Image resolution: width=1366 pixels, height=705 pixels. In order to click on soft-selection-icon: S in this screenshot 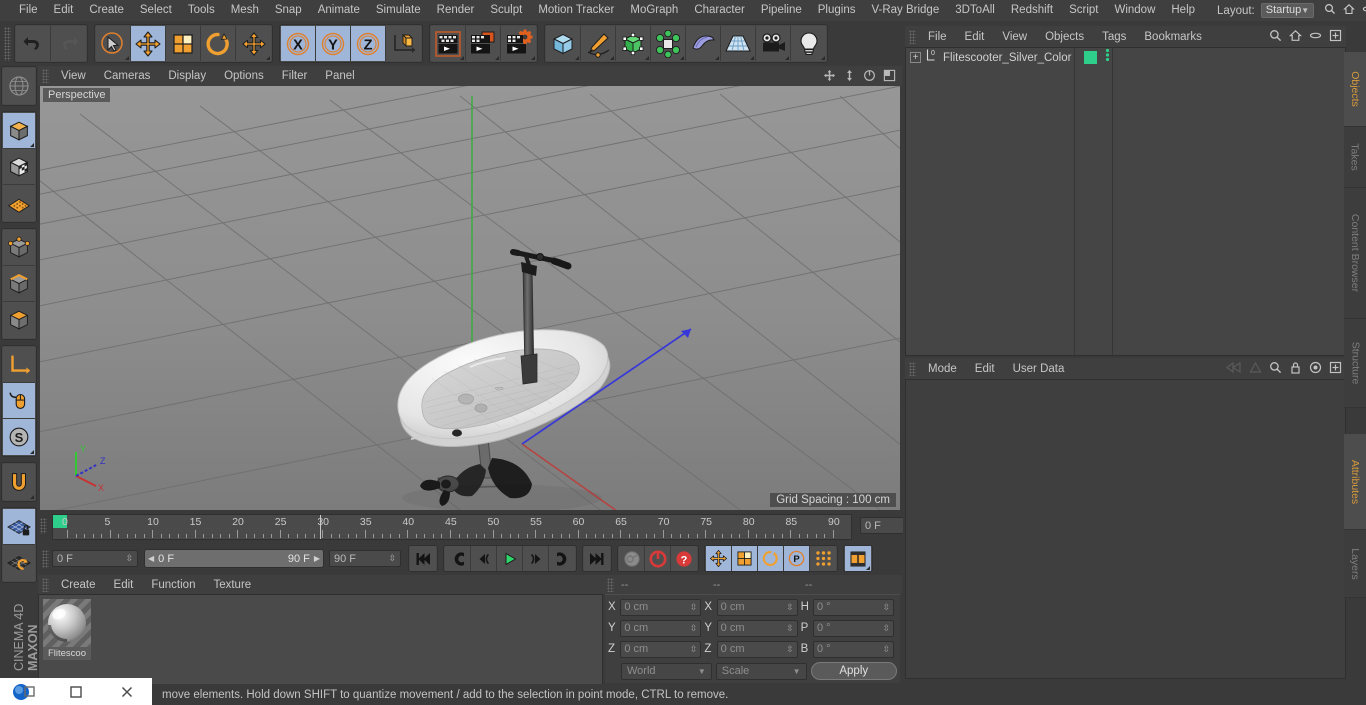, I will do `click(19, 437)`.